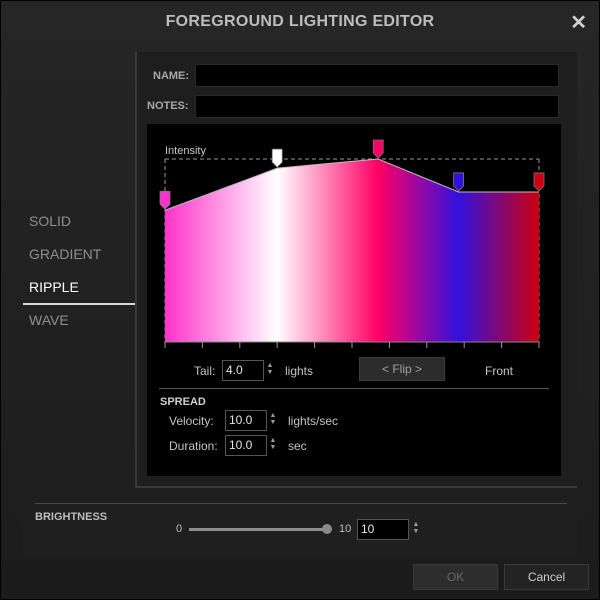 This screenshot has height=600, width=600. Describe the element at coordinates (402, 369) in the screenshot. I see `flip-button: < Flip >` at that location.